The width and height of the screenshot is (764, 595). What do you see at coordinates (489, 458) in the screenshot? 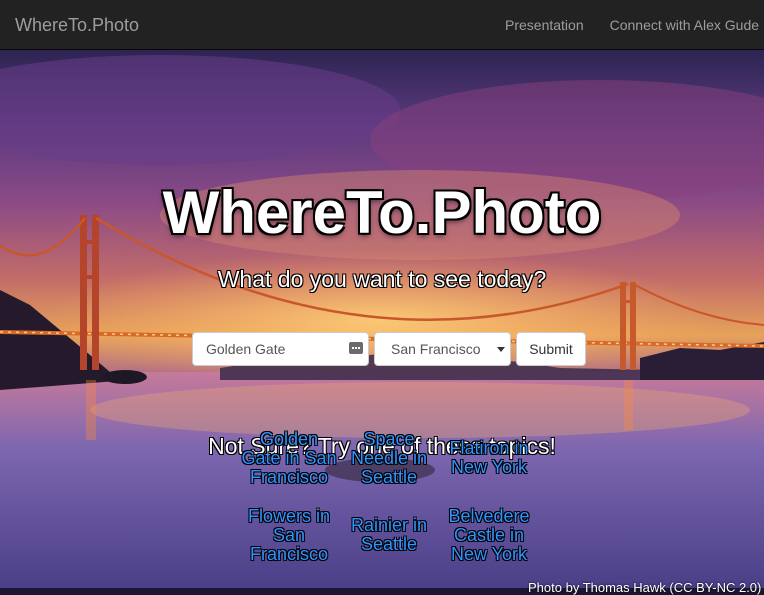
I see `topic-link-flatiron: Flatiron in New York` at bounding box center [489, 458].